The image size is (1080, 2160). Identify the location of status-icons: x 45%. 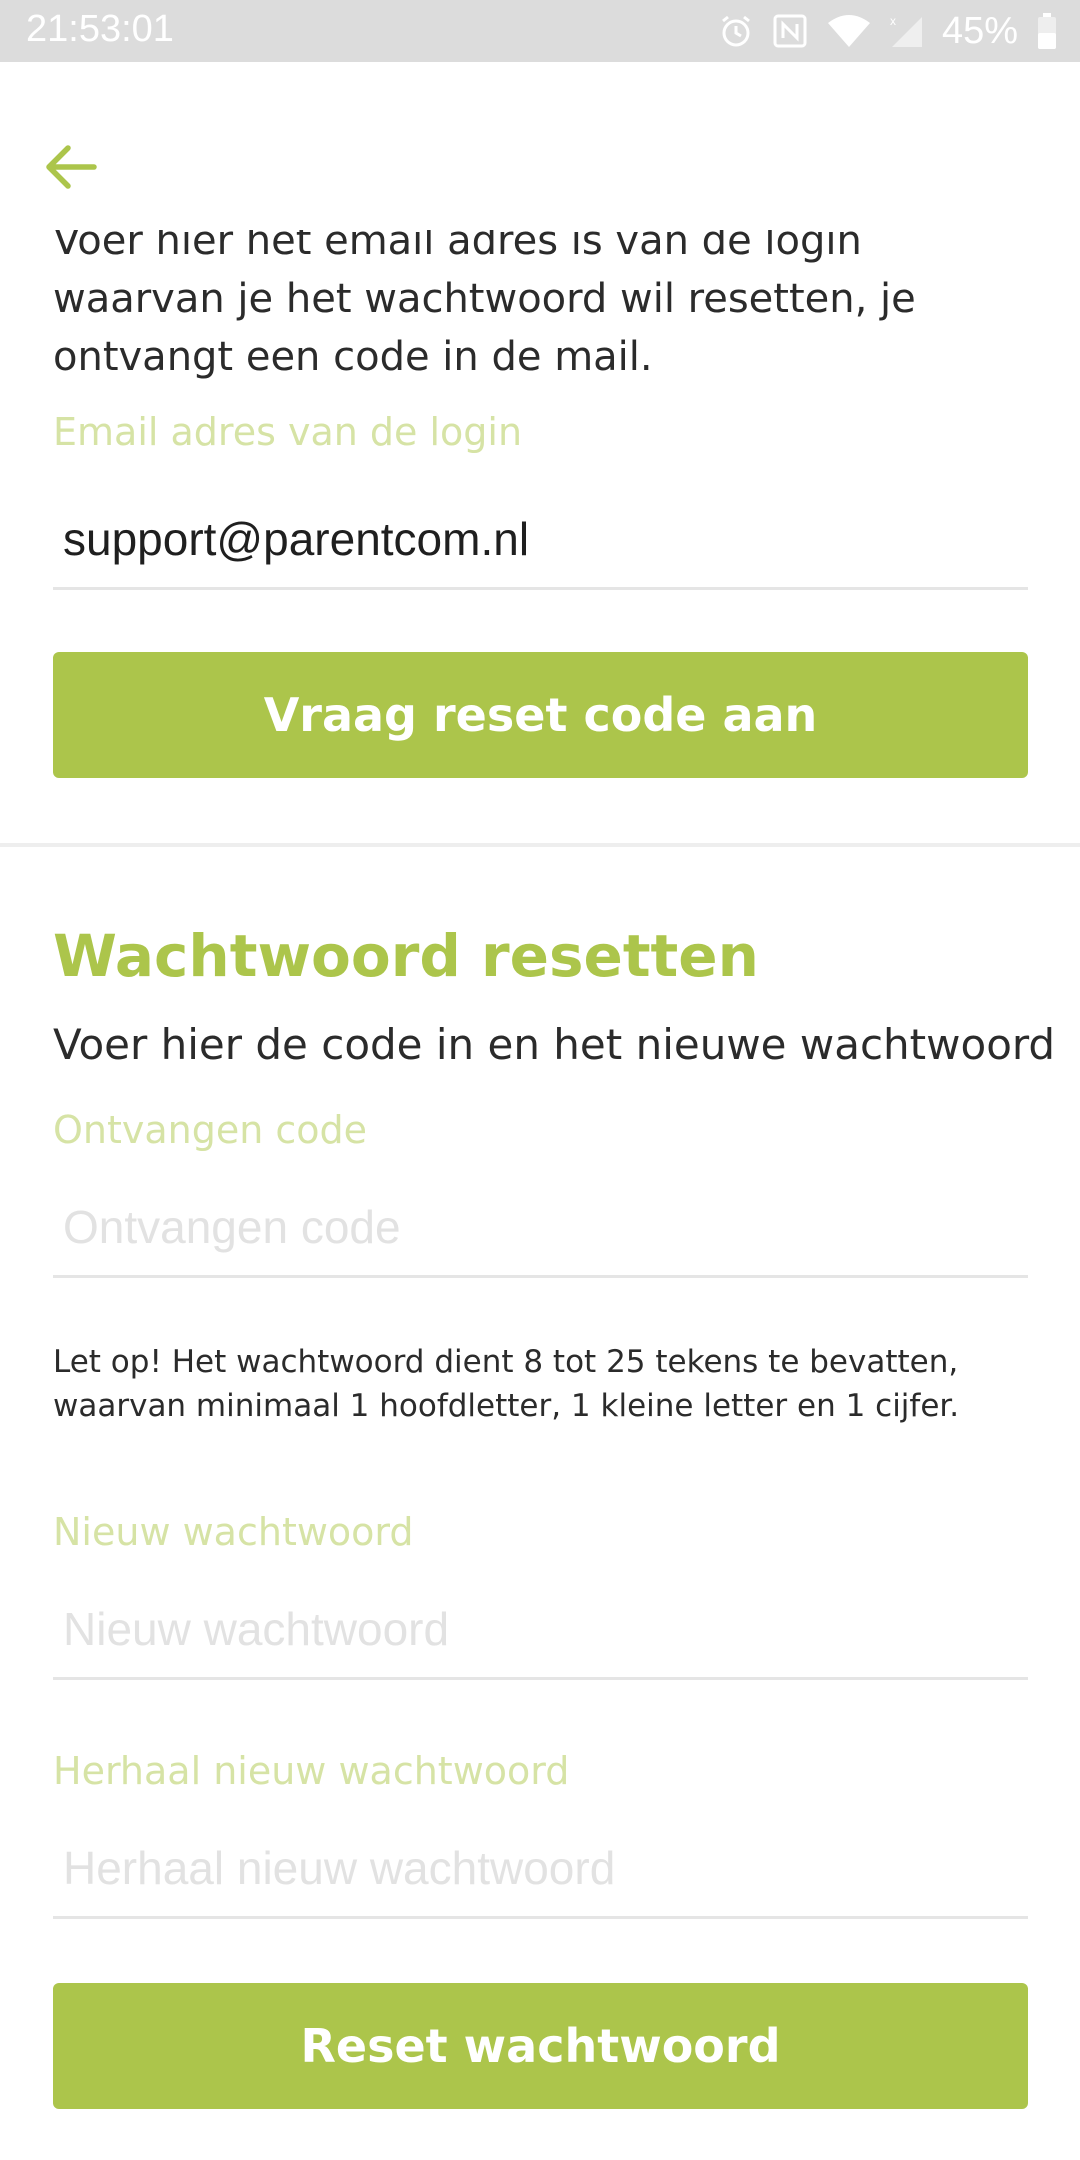
(888, 31).